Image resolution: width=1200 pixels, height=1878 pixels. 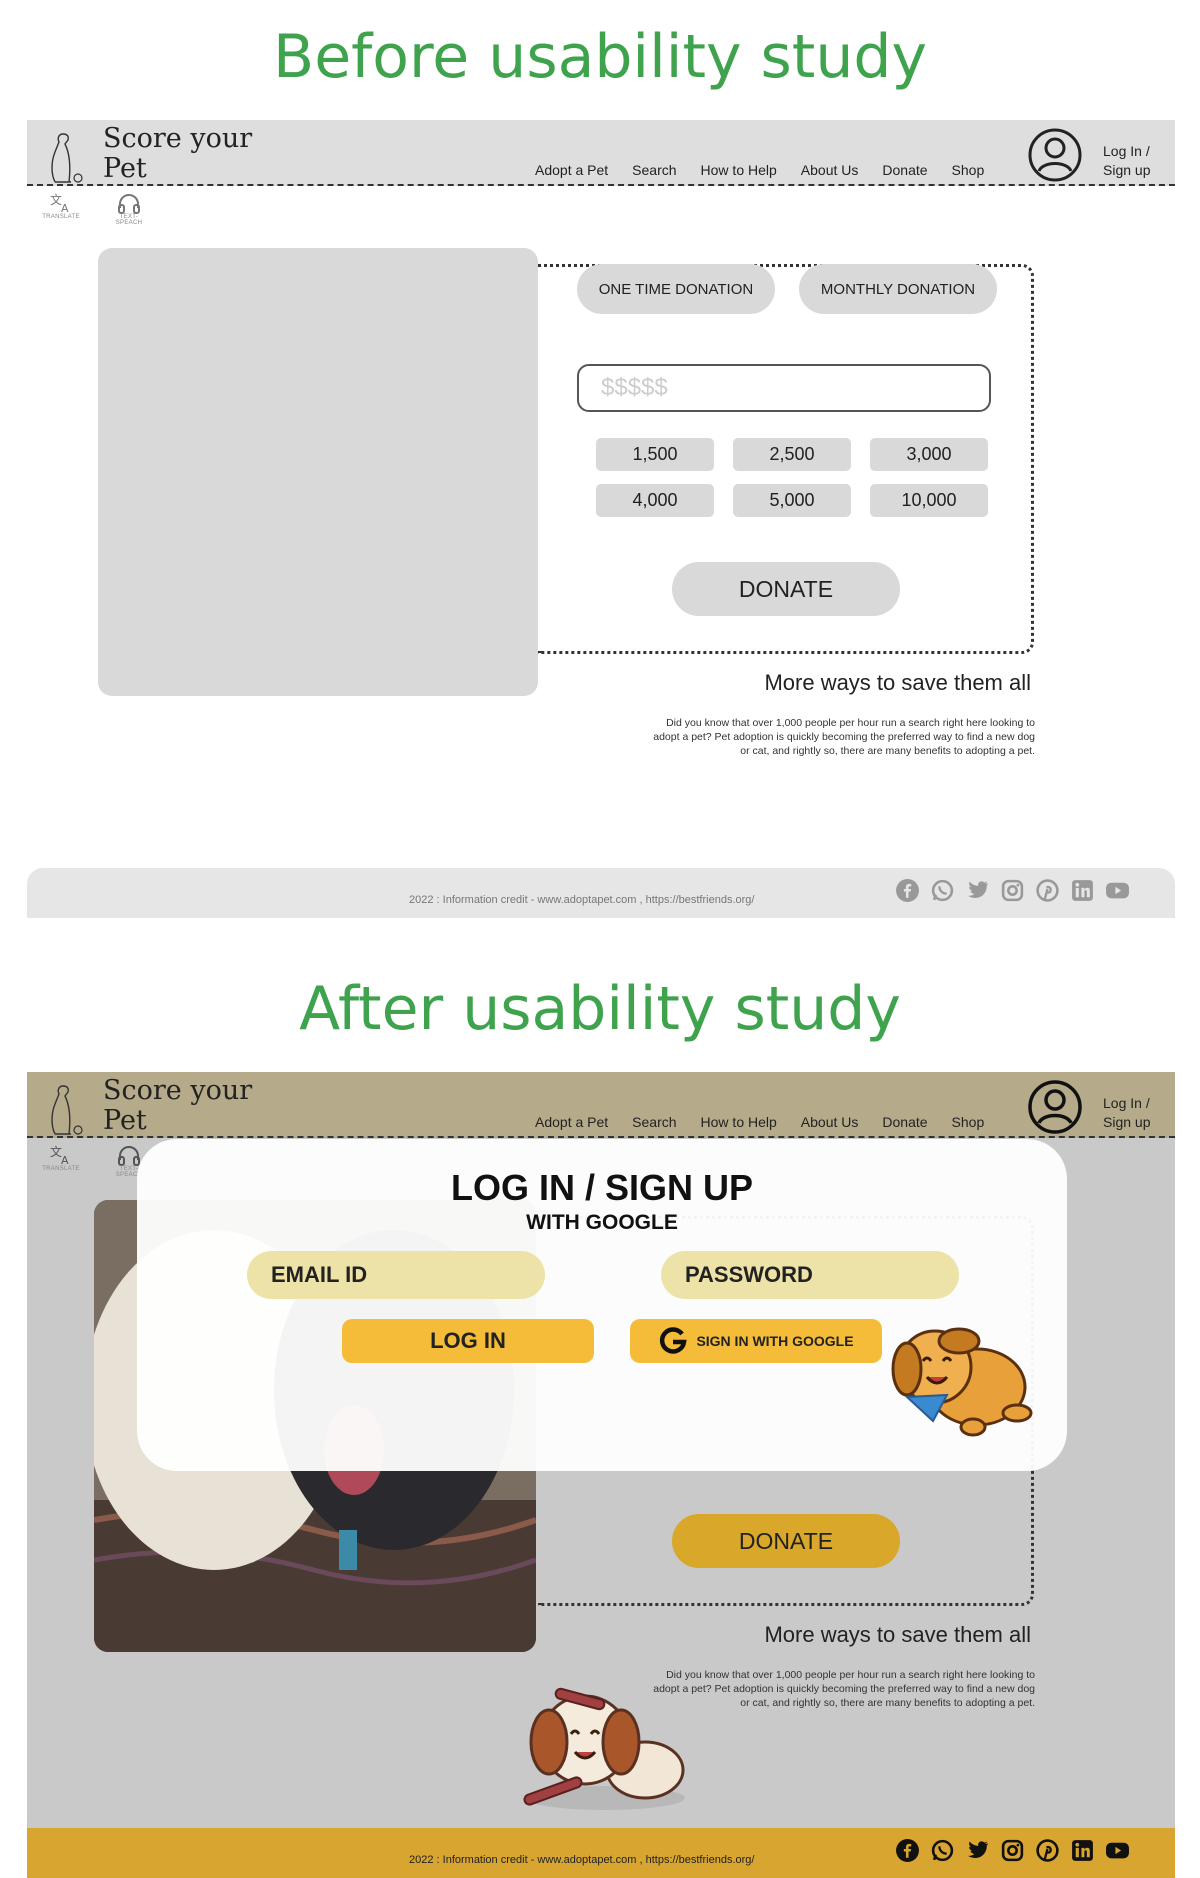 I want to click on google-signin-label: SIGN IN WITH GOOGLE, so click(x=775, y=1341).